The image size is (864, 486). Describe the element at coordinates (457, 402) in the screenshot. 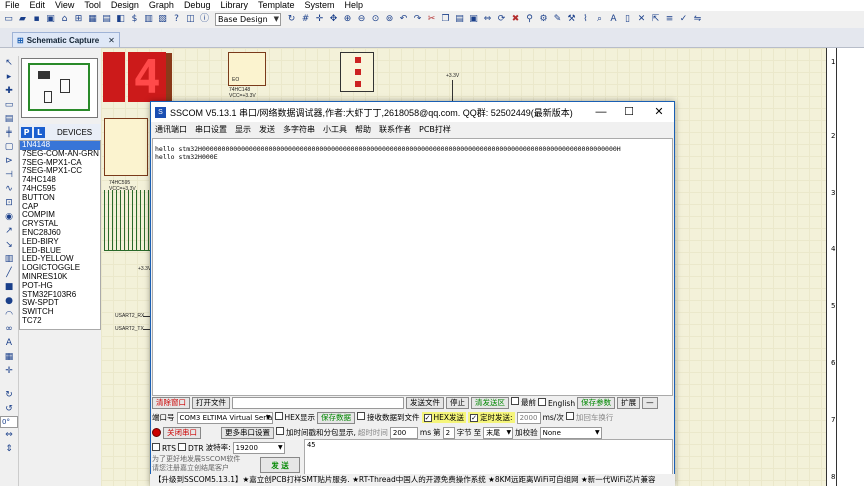

I see `stop-button: 停止` at that location.